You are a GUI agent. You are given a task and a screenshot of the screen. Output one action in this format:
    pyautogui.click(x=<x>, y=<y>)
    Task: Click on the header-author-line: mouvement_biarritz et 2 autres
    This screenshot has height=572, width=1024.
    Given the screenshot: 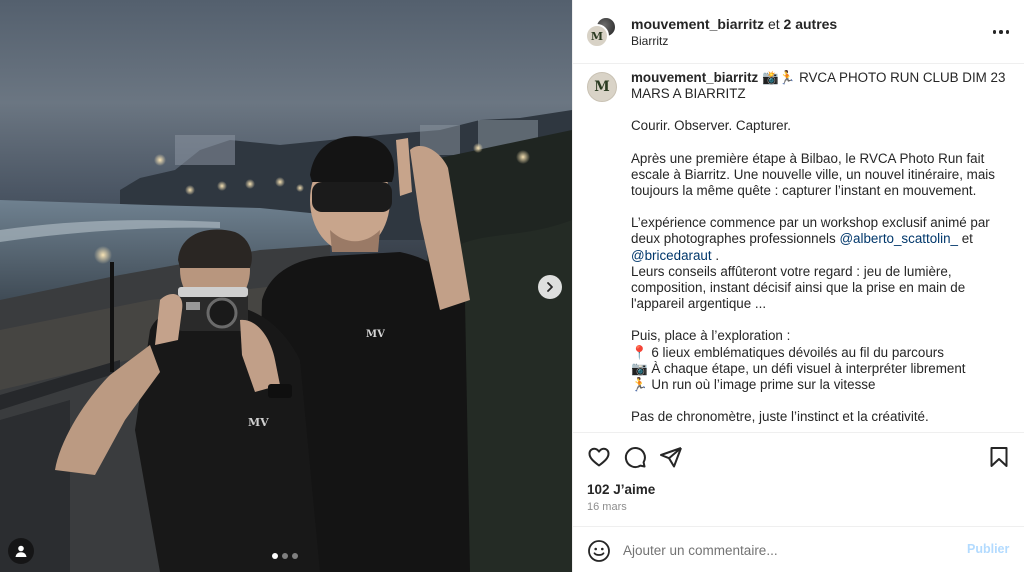 What is the action you would take?
    pyautogui.click(x=734, y=24)
    